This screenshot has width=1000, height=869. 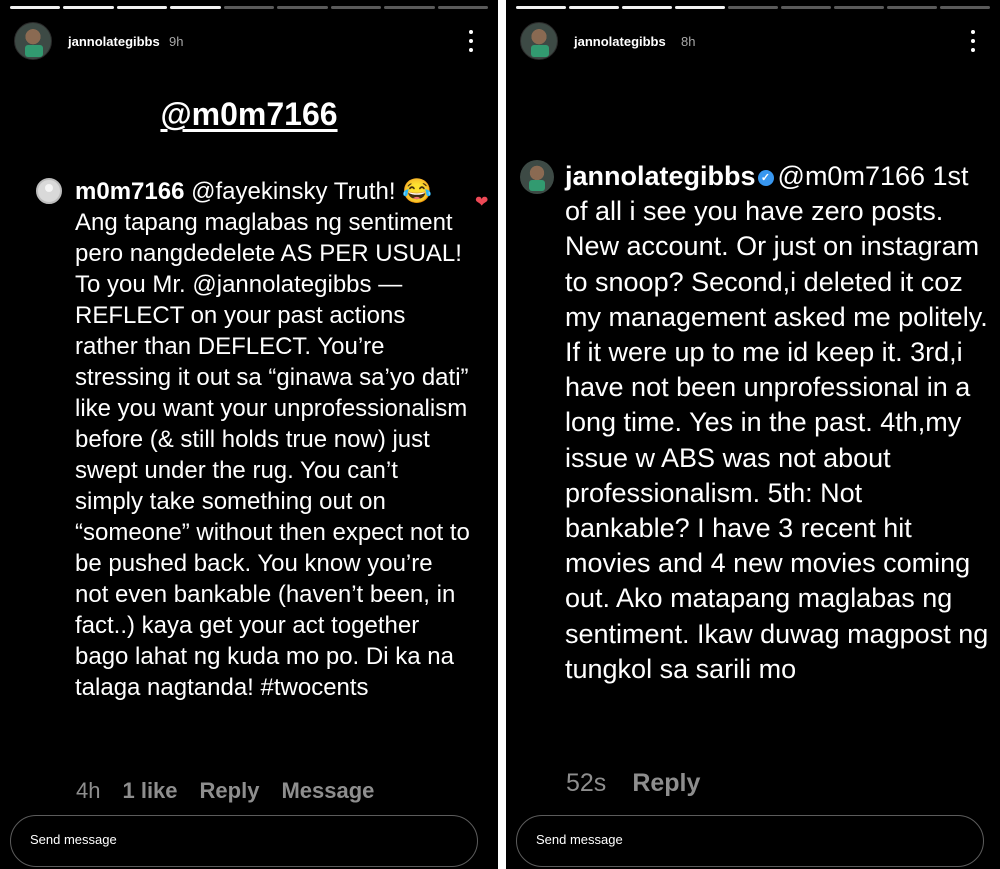 I want to click on comment-time: 4h, so click(x=88, y=790).